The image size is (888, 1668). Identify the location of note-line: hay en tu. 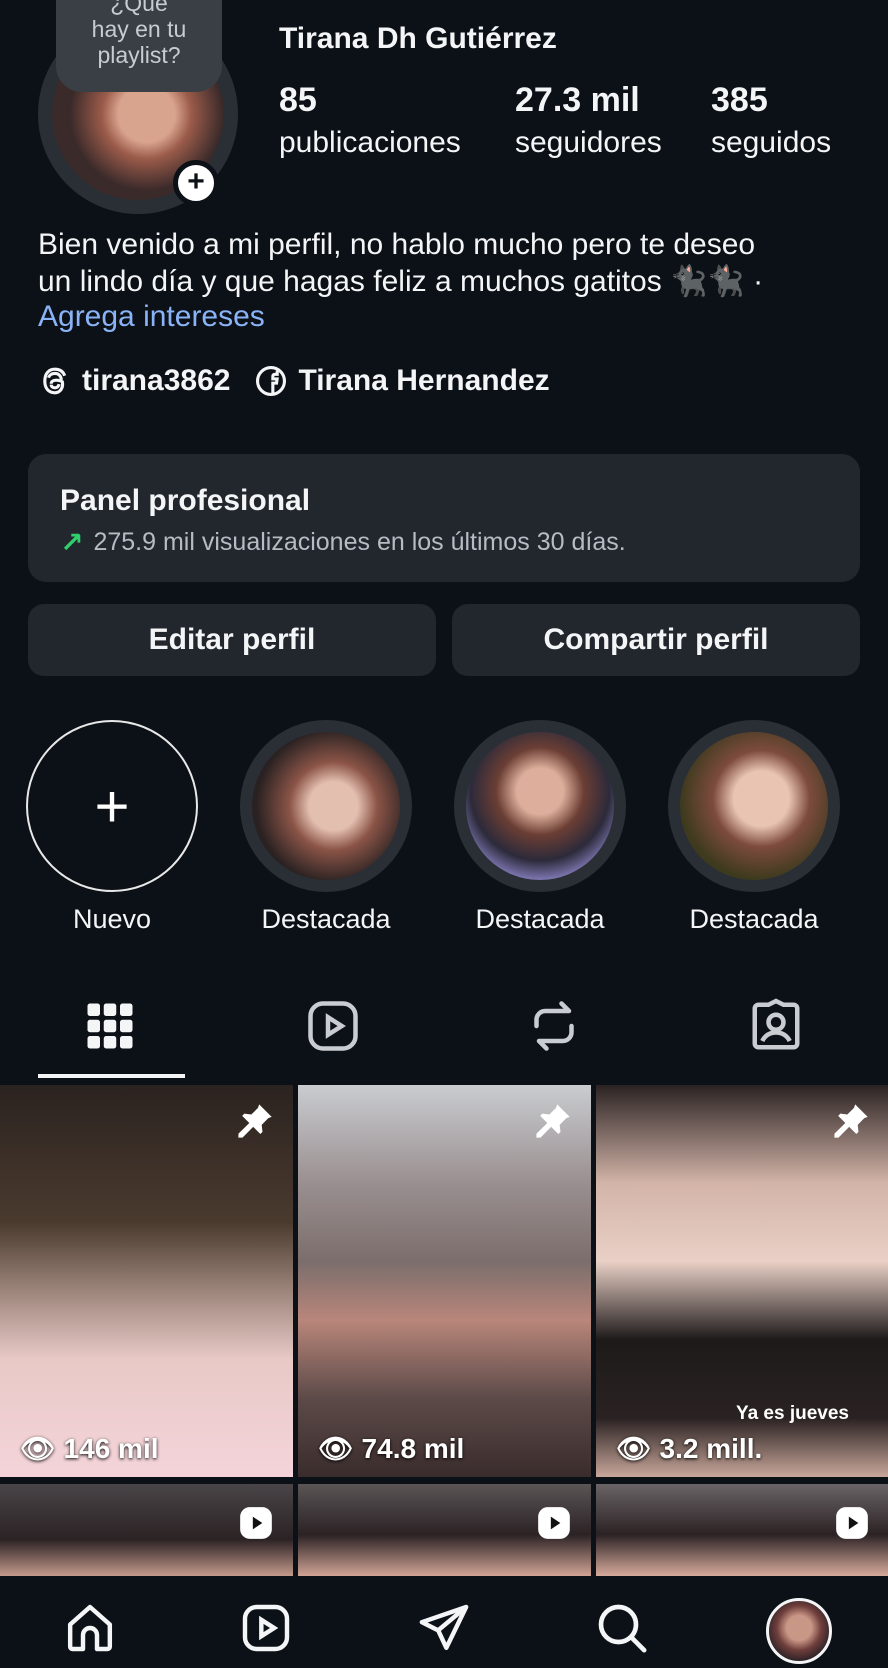
(139, 29).